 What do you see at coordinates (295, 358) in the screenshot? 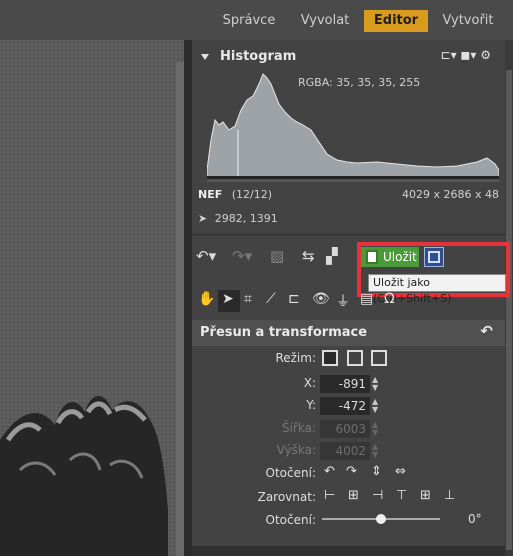
I see `mode-label: Režim:` at bounding box center [295, 358].